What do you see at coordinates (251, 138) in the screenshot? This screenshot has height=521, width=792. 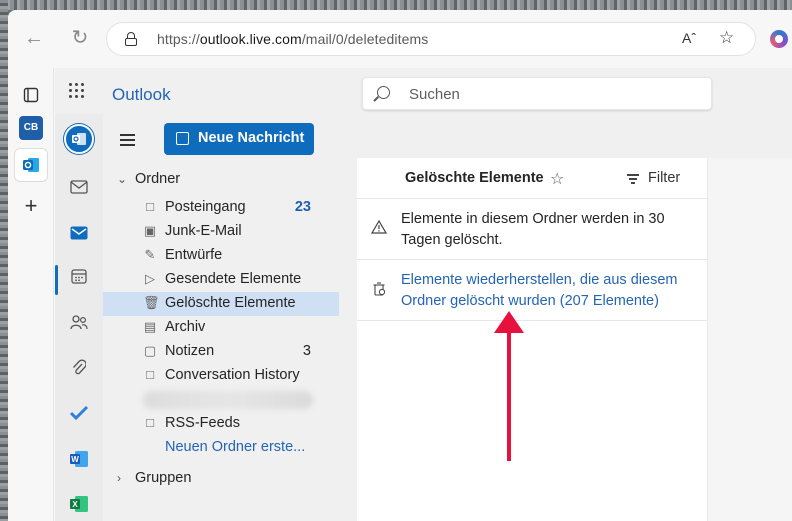 I see `new-message-label: Neue Nachricht` at bounding box center [251, 138].